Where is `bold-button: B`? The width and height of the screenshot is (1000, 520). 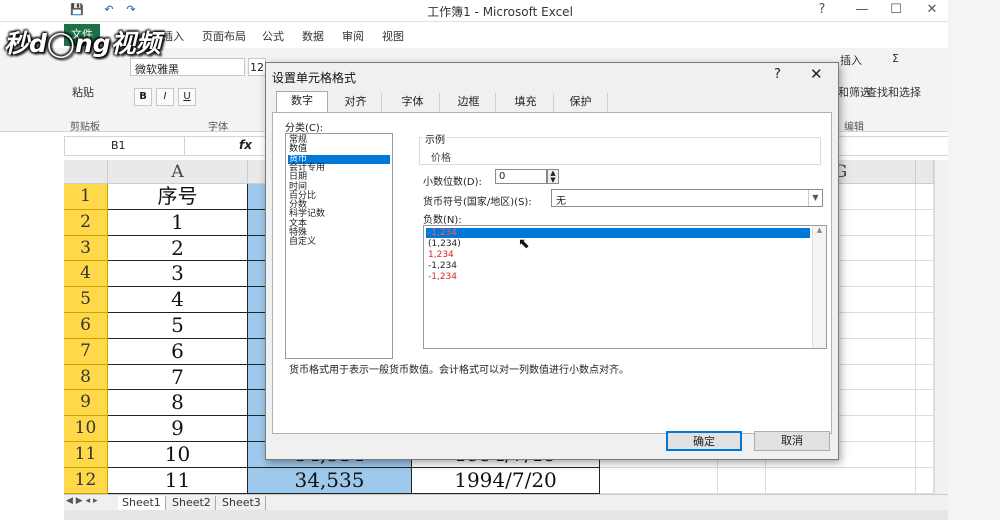 bold-button: B is located at coordinates (143, 97).